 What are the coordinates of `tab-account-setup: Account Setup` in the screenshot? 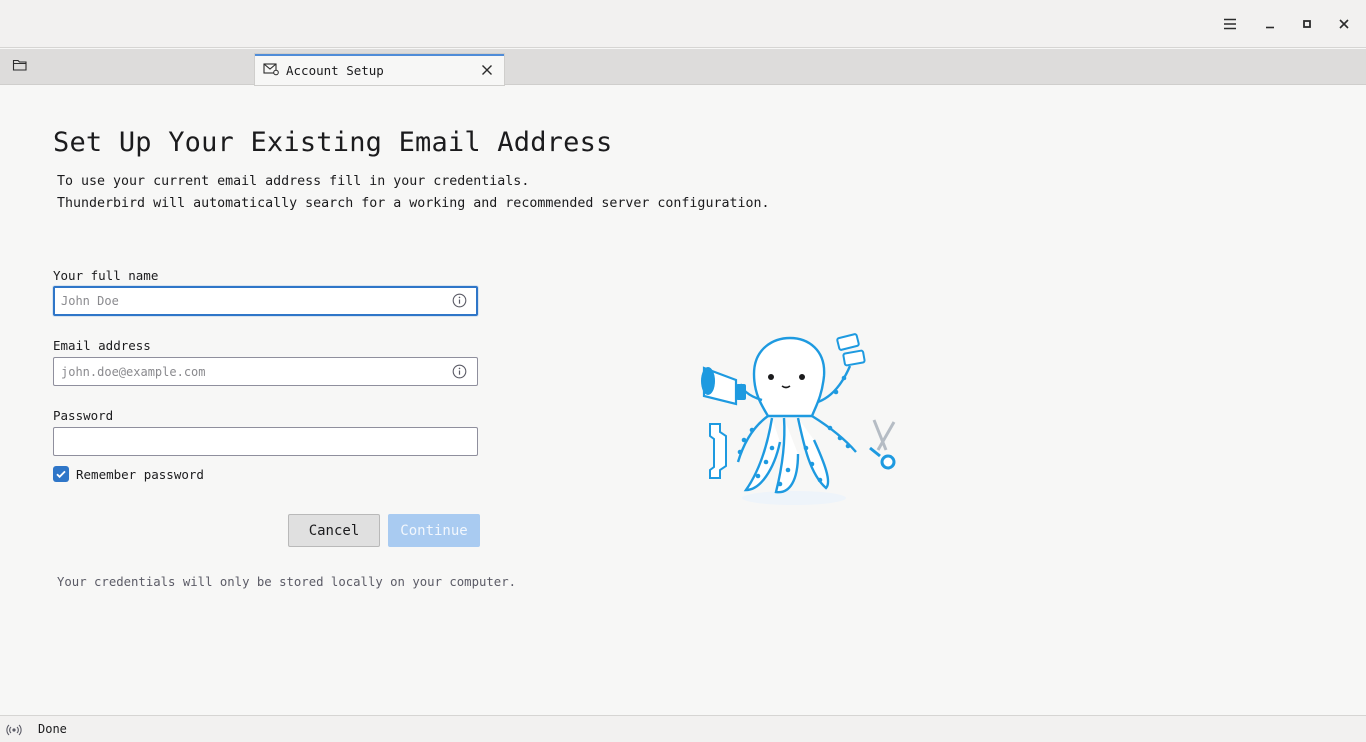 It's located at (379, 69).